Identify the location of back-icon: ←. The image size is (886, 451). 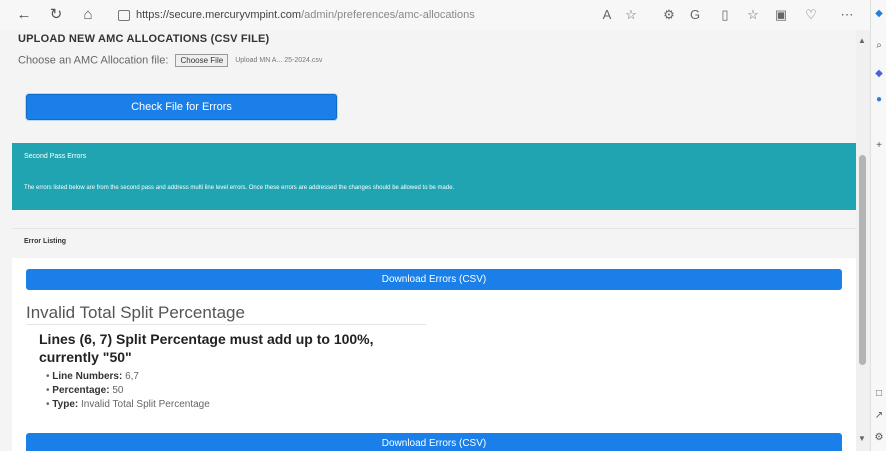
(24, 15).